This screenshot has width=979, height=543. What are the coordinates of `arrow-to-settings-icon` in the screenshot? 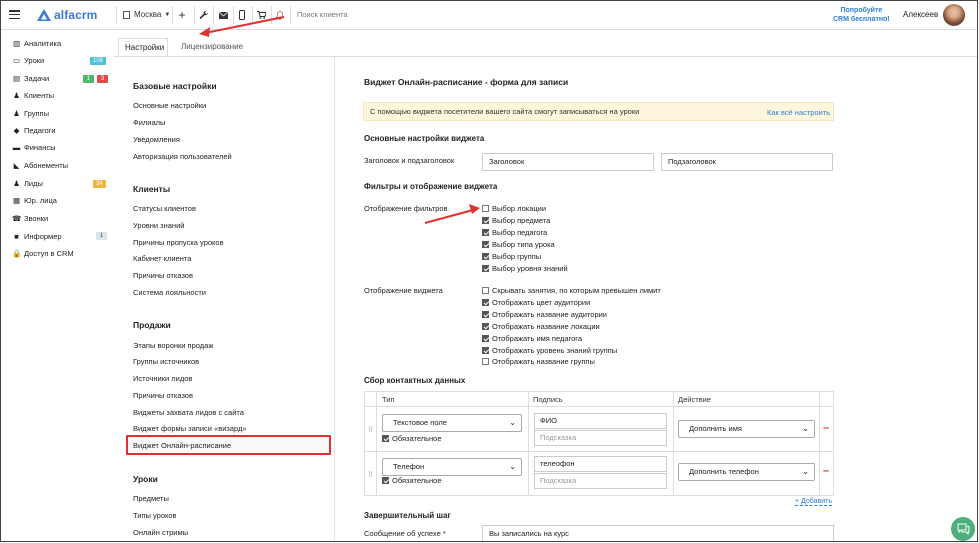 It's located at (242, 26).